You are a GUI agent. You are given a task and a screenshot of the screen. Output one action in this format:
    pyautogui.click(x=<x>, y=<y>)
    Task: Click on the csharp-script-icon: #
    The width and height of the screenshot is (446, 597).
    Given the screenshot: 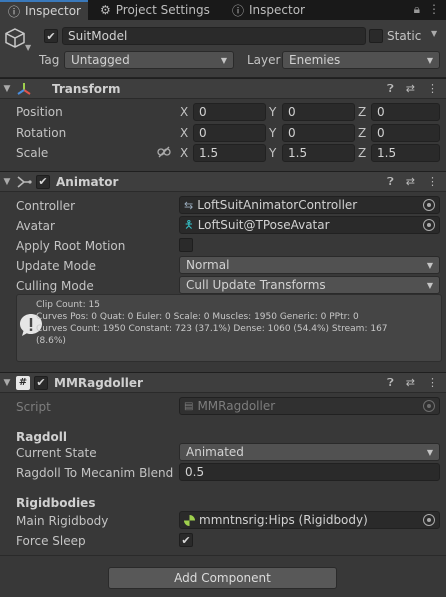 What is the action you would take?
    pyautogui.click(x=23, y=382)
    